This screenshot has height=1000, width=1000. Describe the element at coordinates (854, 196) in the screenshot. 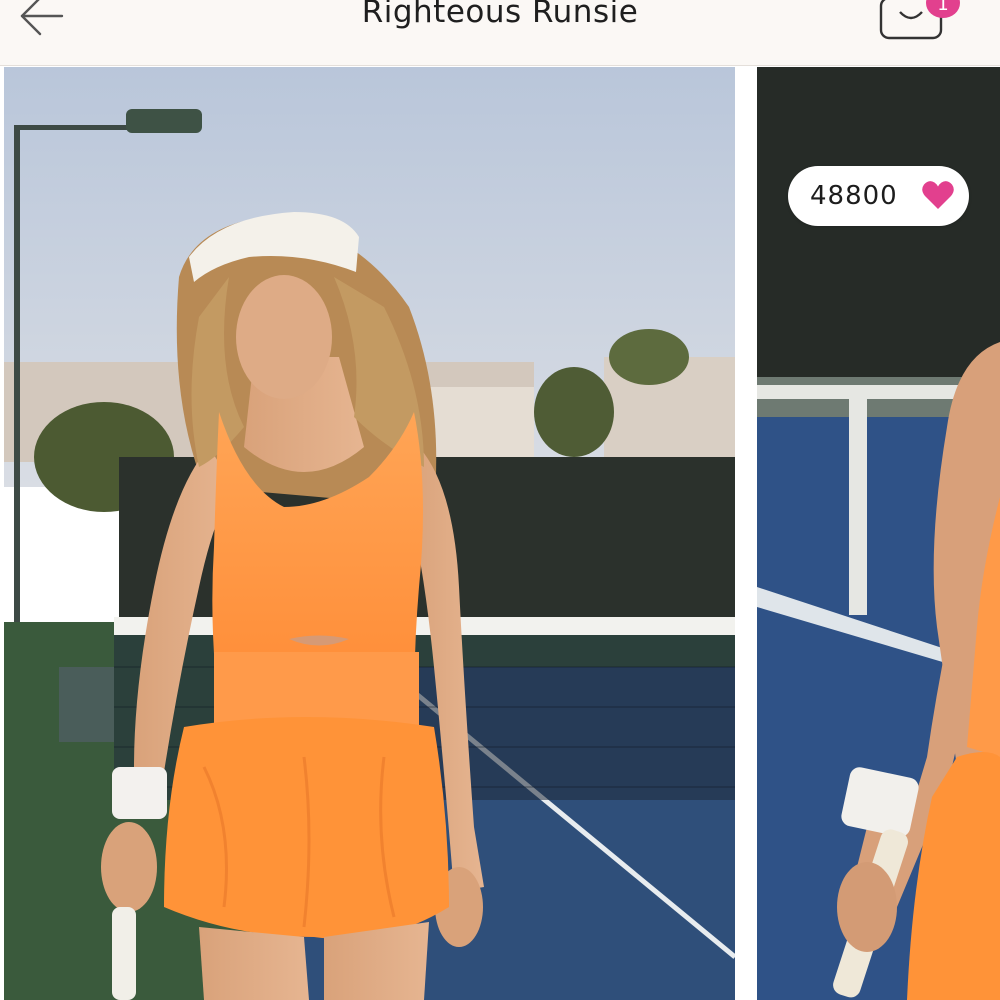

I see `likes-count: 48800` at that location.